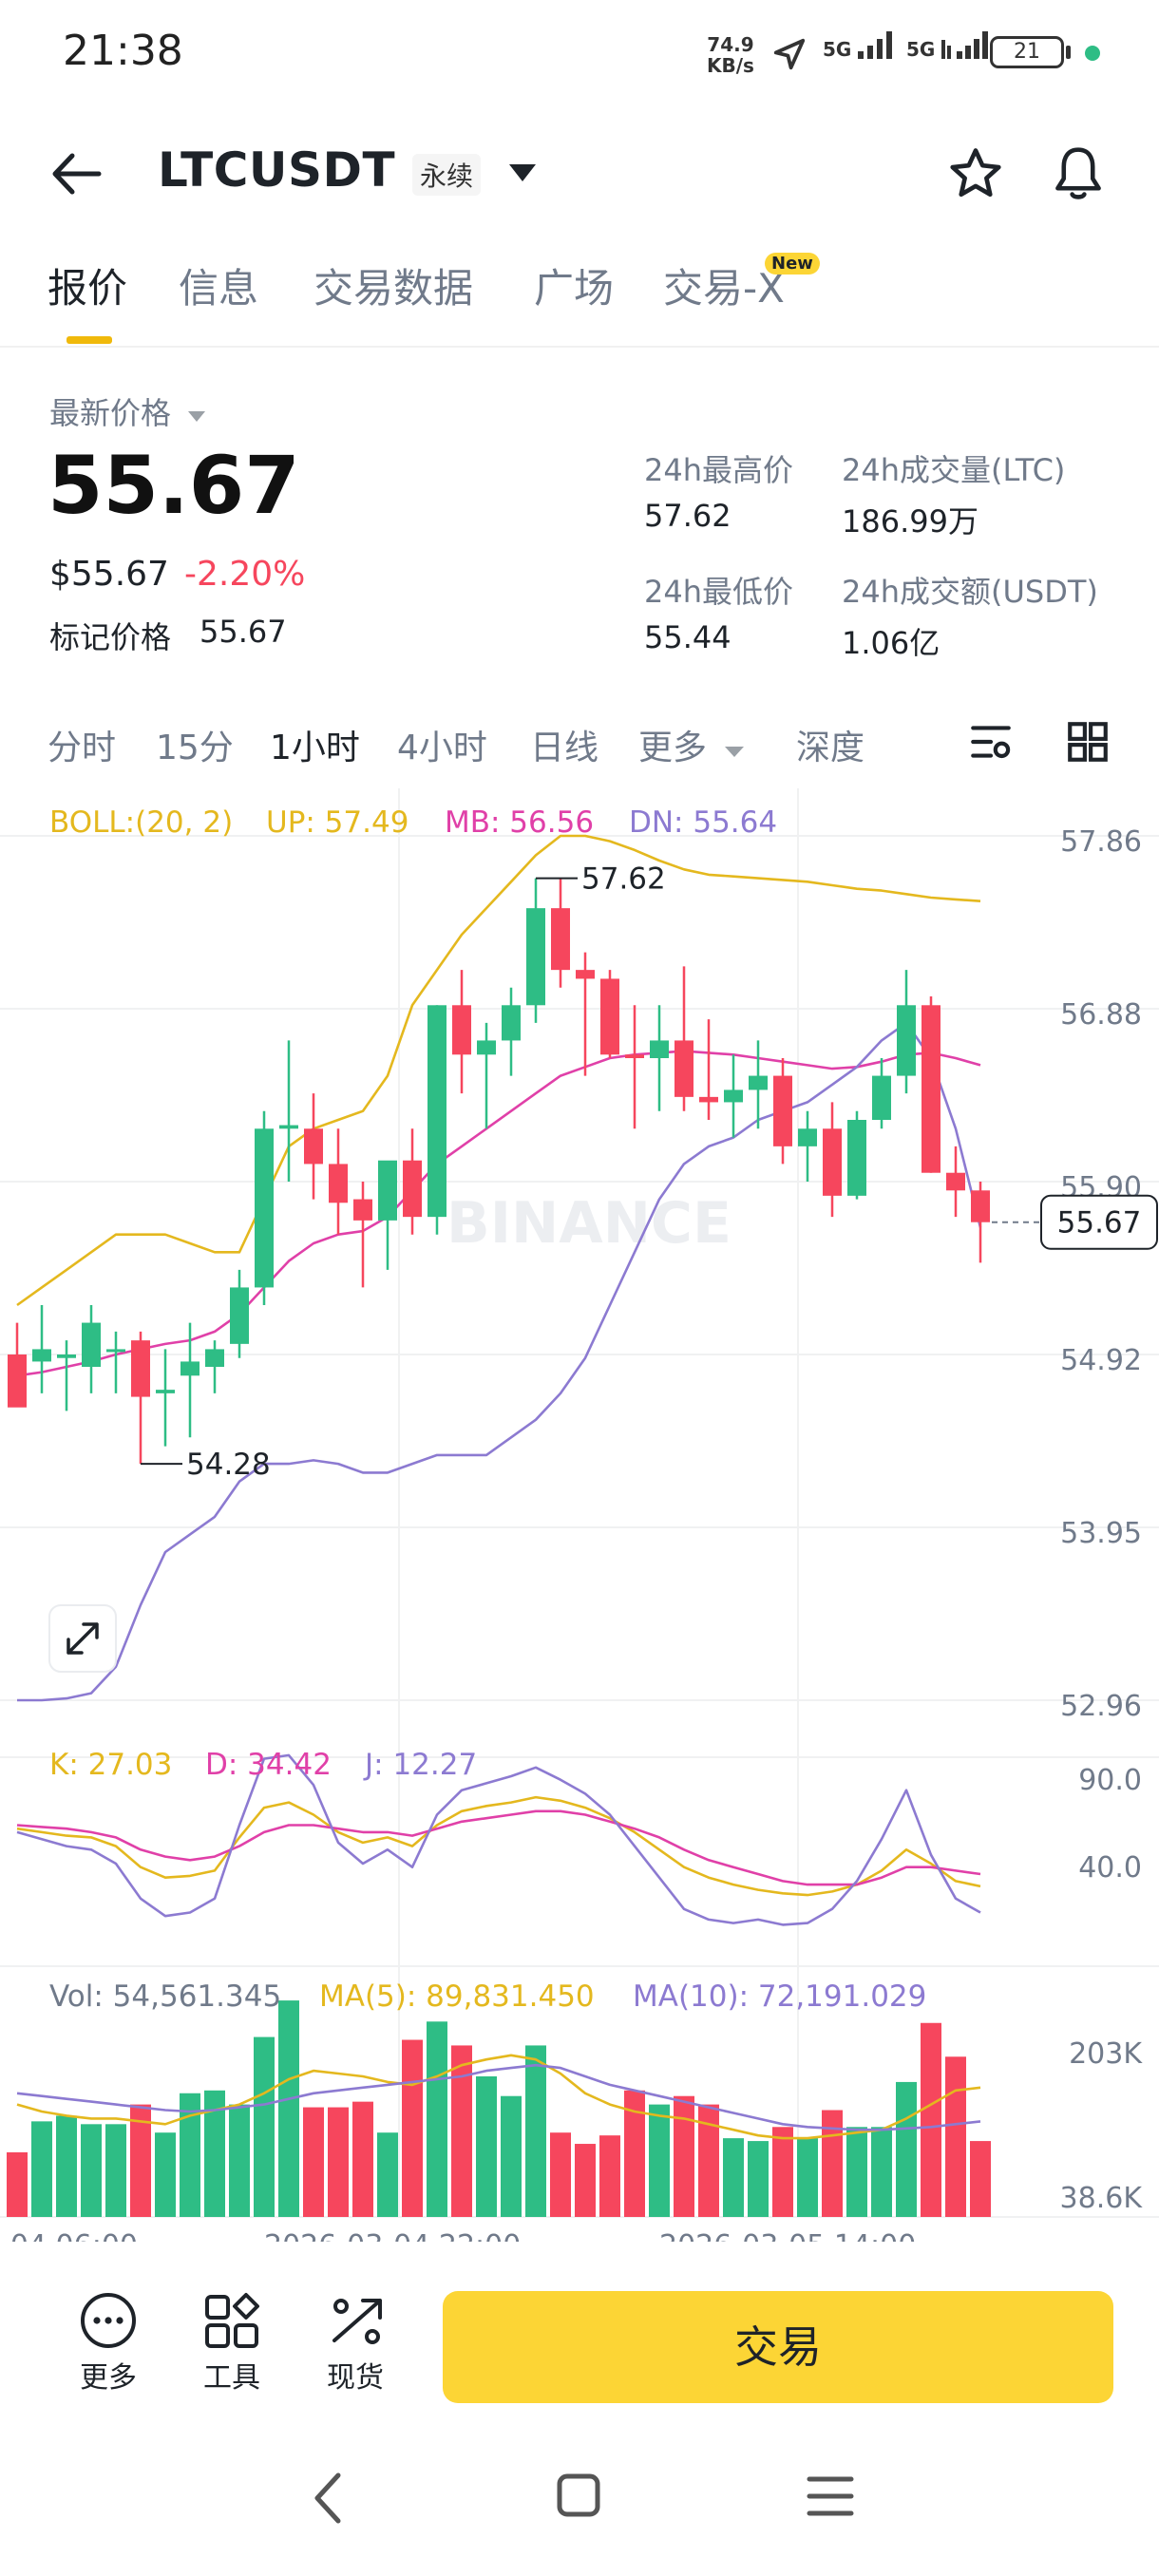  I want to click on more-button-label: 更多, so click(108, 2378).